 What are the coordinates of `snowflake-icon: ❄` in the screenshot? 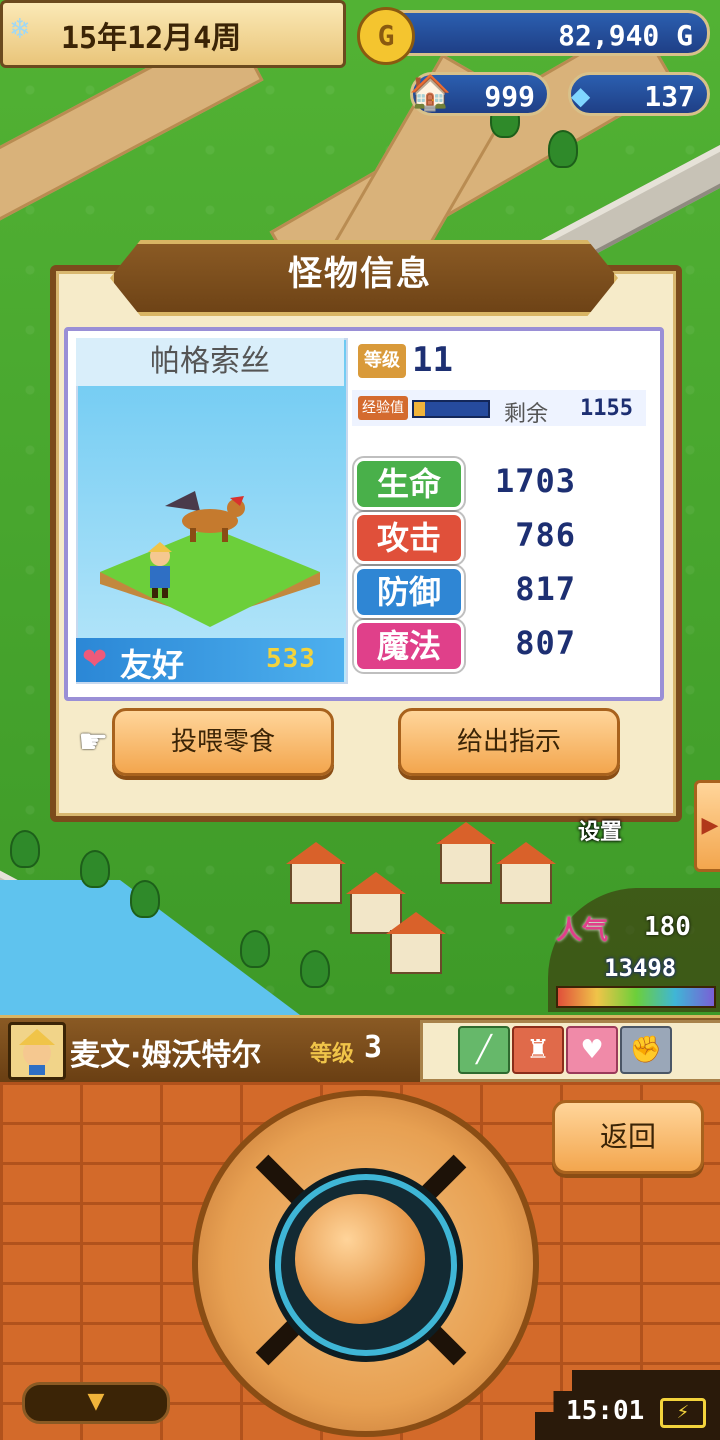 It's located at (20, 28).